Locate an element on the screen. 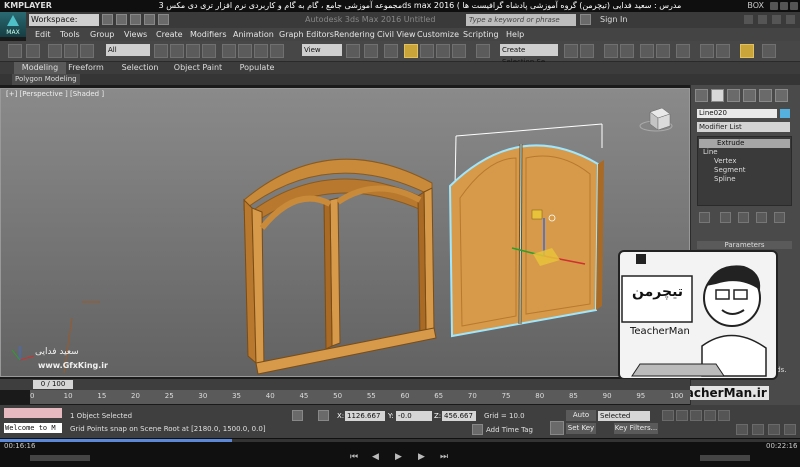 The height and width of the screenshot is (467, 800). modify-panel-icon is located at coordinates (717, 95).